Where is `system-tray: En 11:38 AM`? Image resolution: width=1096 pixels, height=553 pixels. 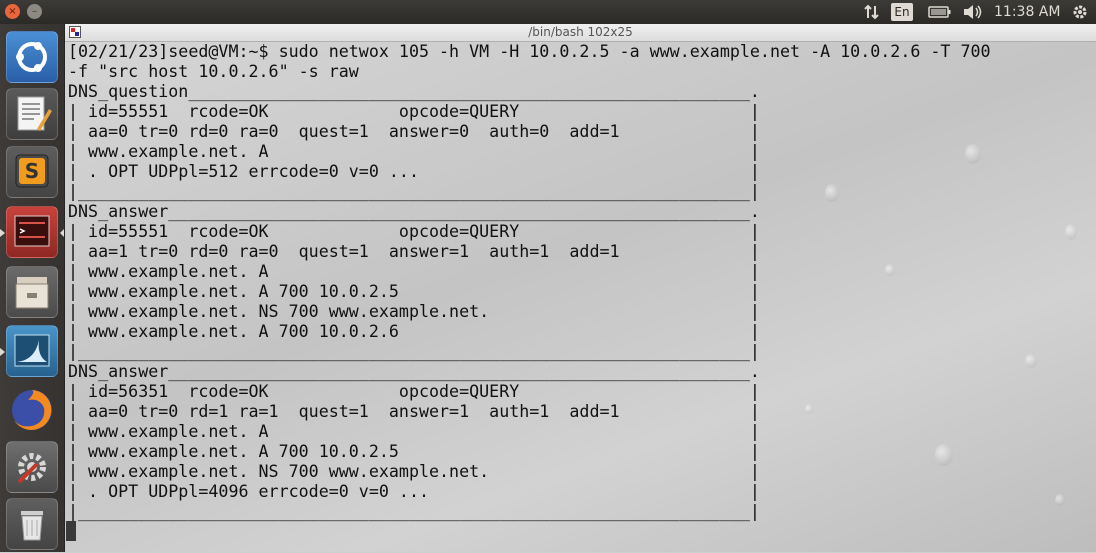
system-tray: En 11:38 AM is located at coordinates (976, 12).